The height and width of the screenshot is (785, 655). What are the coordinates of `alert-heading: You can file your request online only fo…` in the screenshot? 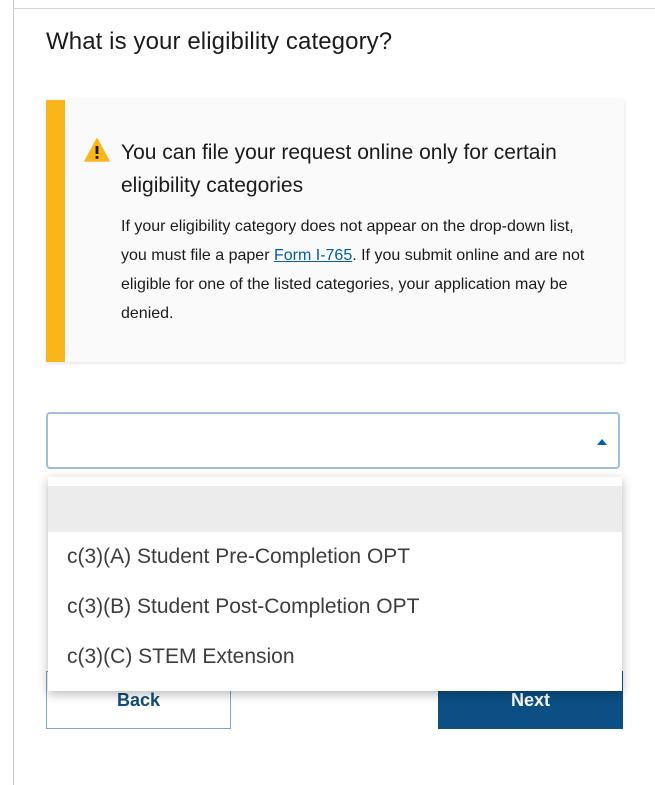 It's located at (339, 169).